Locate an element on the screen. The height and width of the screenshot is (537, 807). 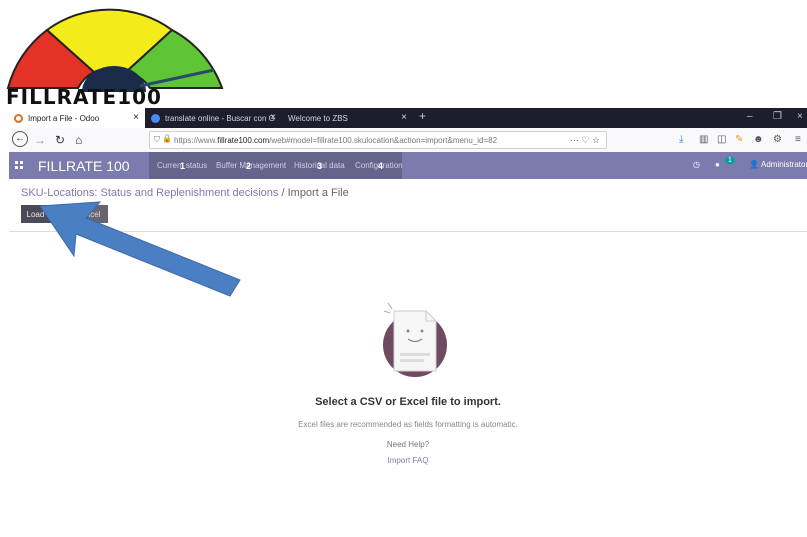
minimize-icon: – is located at coordinates (750, 116).